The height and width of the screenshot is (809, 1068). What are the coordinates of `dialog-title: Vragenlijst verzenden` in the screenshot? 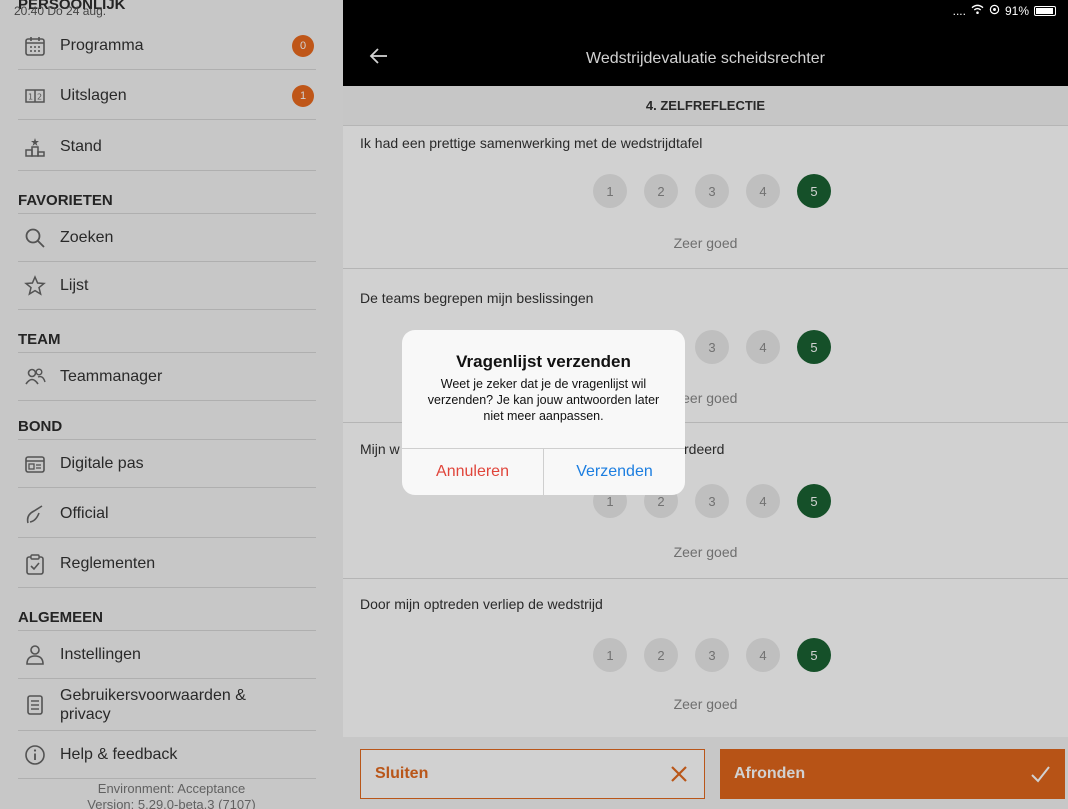 It's located at (543, 361).